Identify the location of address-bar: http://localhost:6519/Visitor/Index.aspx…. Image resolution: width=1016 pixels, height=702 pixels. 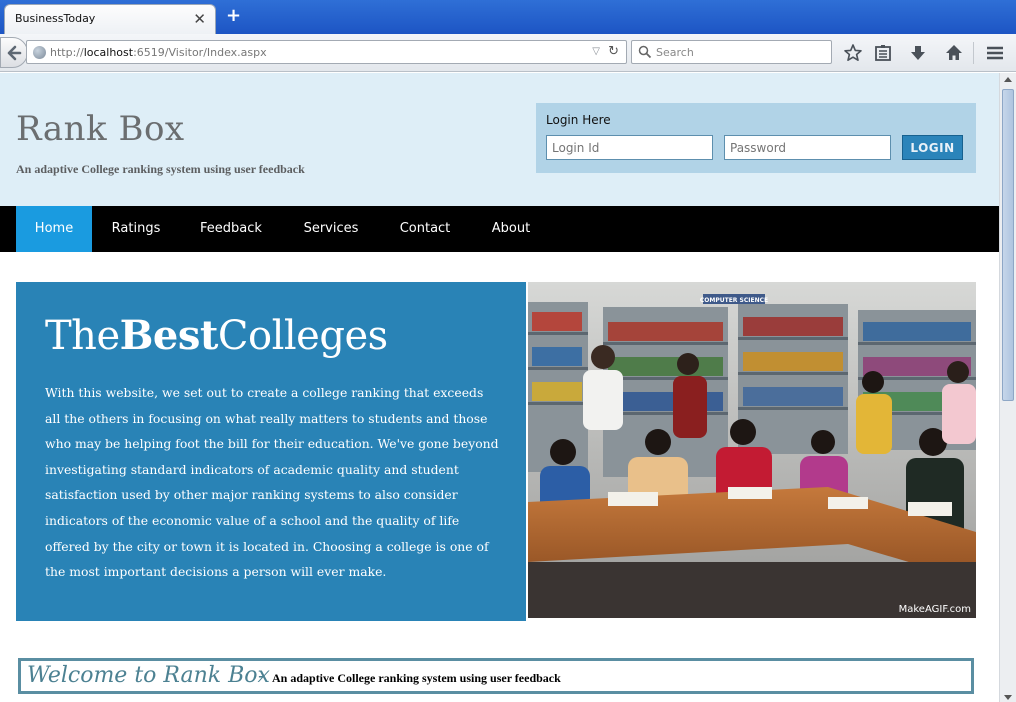
(326, 52).